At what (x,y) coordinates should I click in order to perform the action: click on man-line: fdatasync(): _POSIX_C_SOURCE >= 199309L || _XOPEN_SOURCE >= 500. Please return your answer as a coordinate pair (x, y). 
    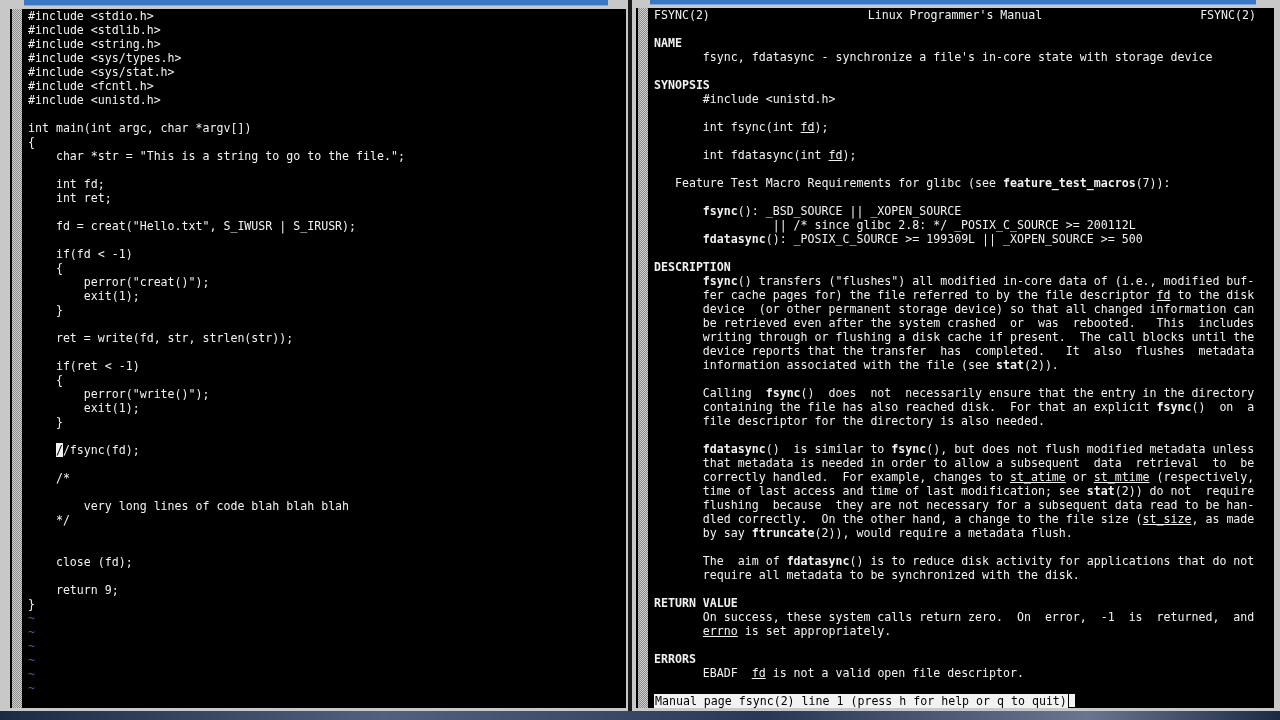
    Looking at the image, I should click on (922, 239).